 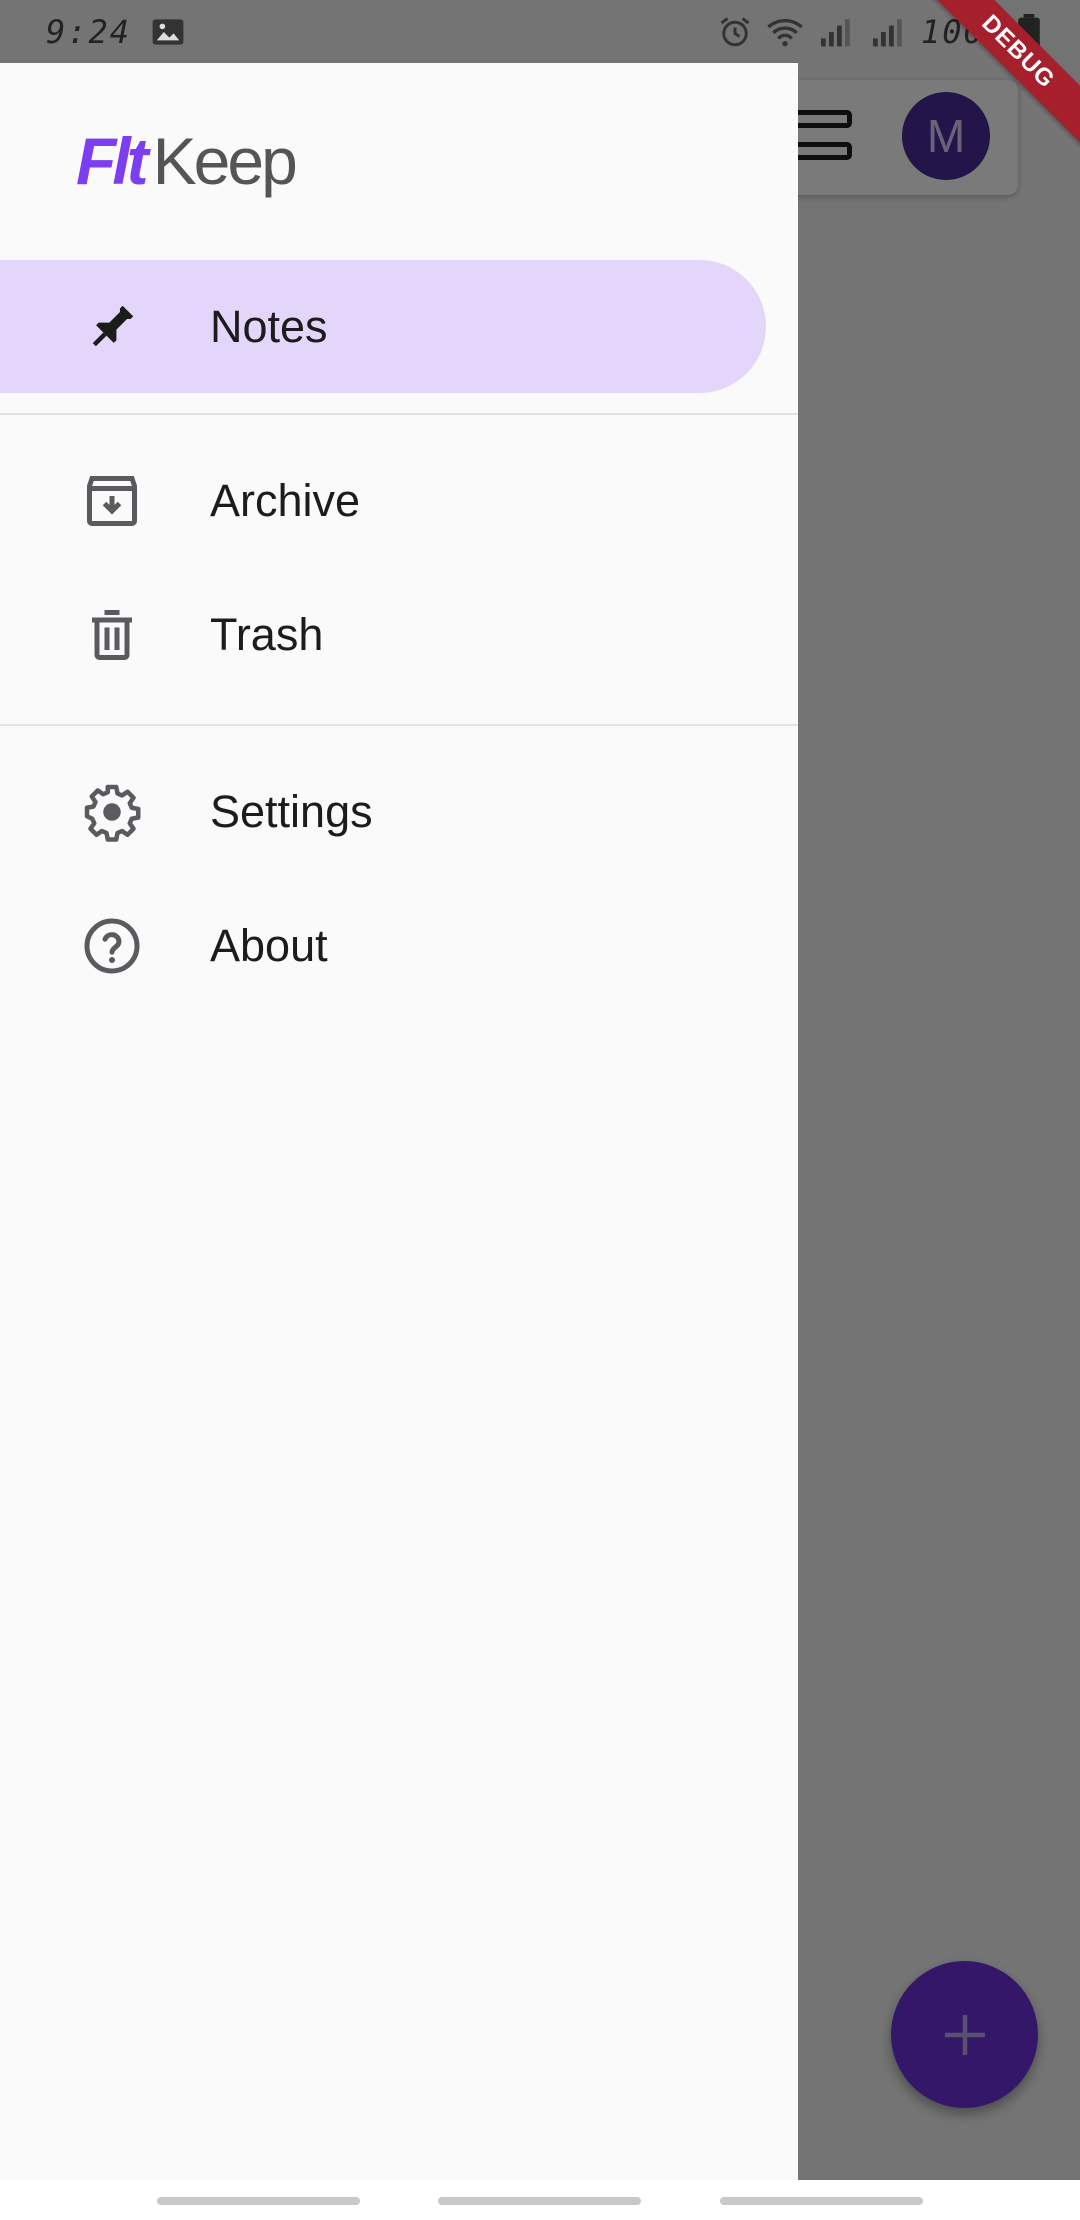 I want to click on drawer-item-label: Settings, so click(x=291, y=811).